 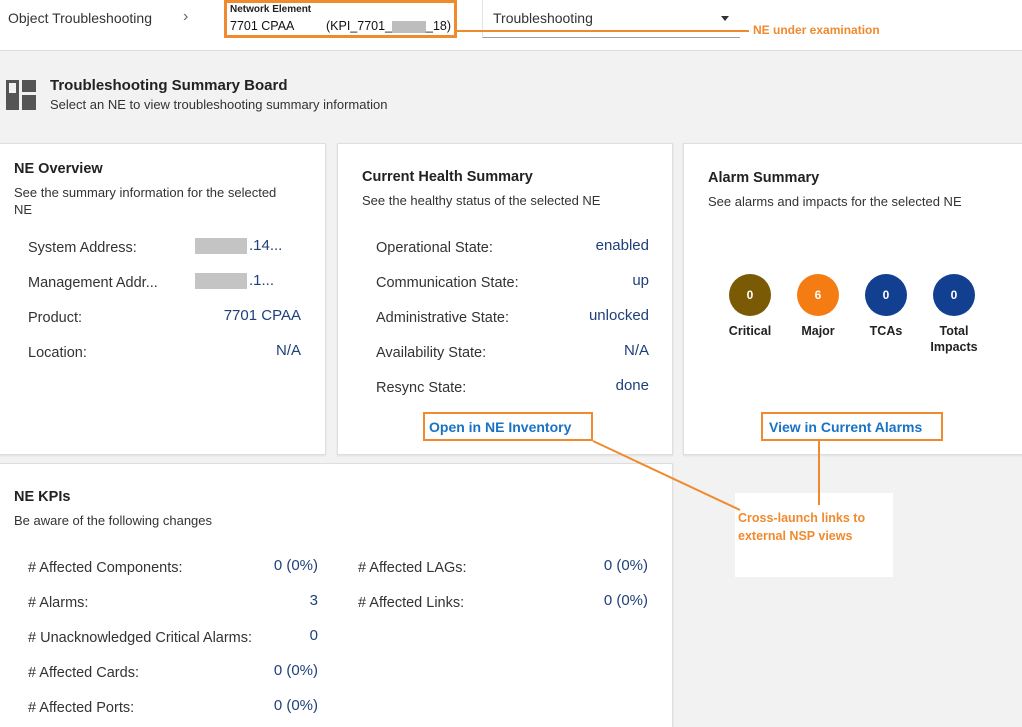 What do you see at coordinates (295, 565) in the screenshot?
I see `kpi-affected-components-value: 0 (0%)` at bounding box center [295, 565].